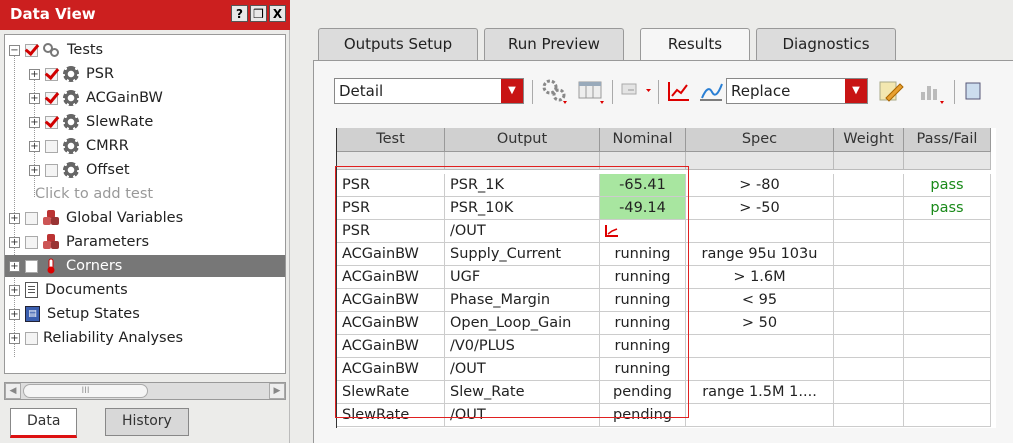 This screenshot has height=443, width=1013. I want to click on tree-node-global-variables: + Global Variables, so click(96, 218).